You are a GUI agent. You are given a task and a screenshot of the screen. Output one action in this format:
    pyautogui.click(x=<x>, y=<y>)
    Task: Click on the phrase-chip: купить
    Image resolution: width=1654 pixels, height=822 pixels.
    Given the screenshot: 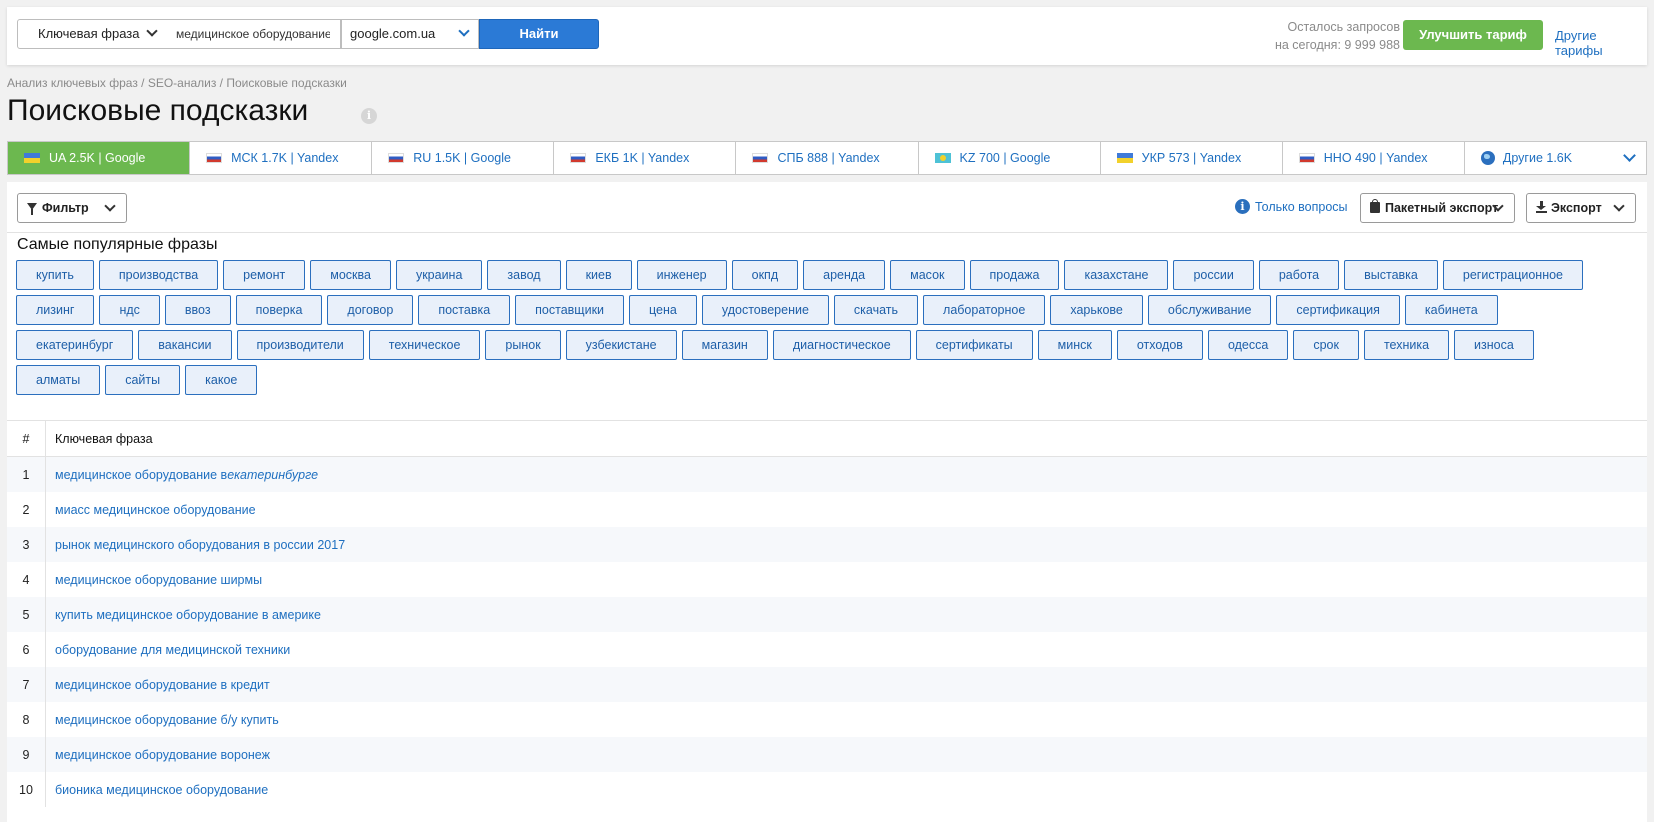 What is the action you would take?
    pyautogui.click(x=55, y=275)
    